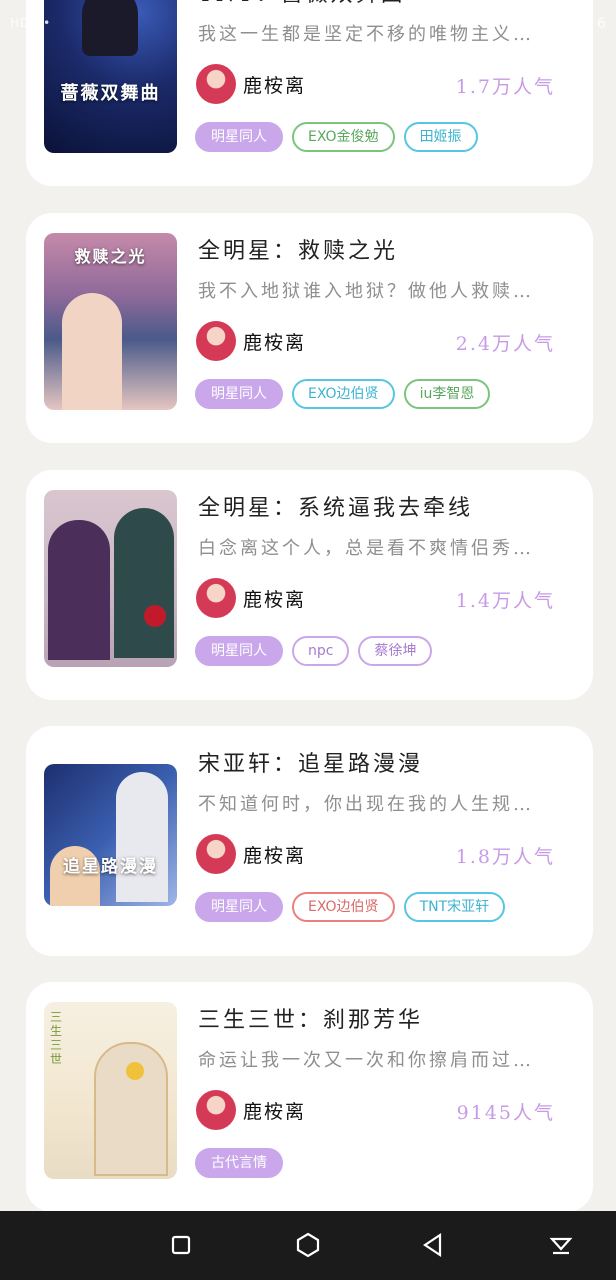 The height and width of the screenshot is (1280, 616). I want to click on book-cover, so click(110, 578).